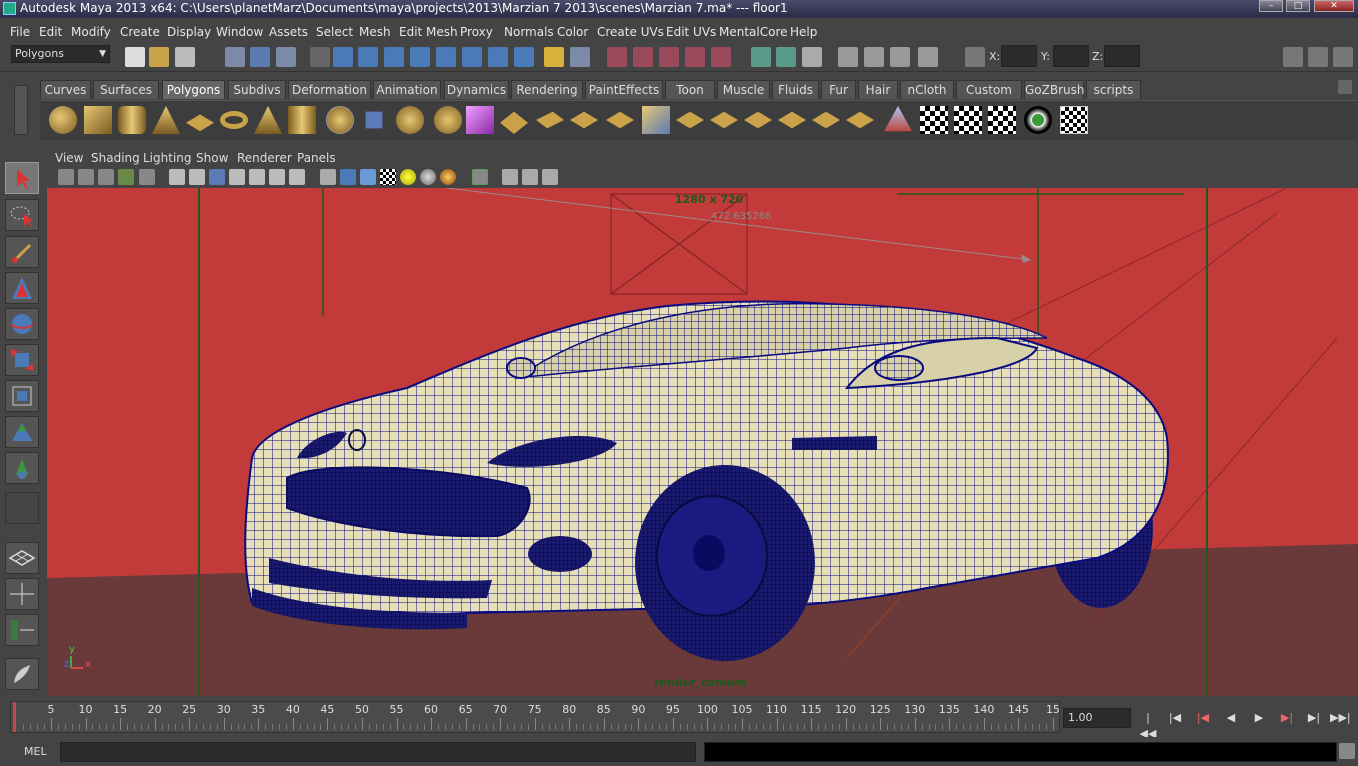  What do you see at coordinates (1122, 56) in the screenshot?
I see `z-field` at bounding box center [1122, 56].